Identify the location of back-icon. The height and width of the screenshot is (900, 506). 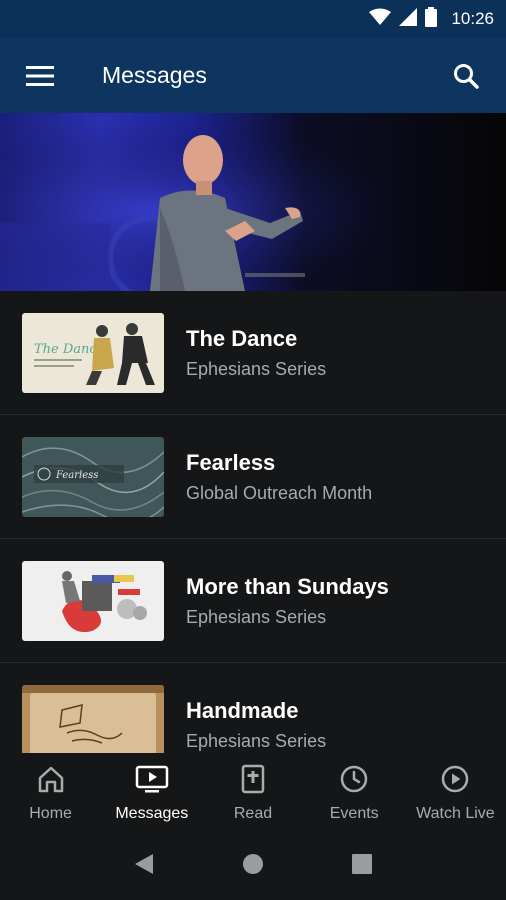
(144, 866).